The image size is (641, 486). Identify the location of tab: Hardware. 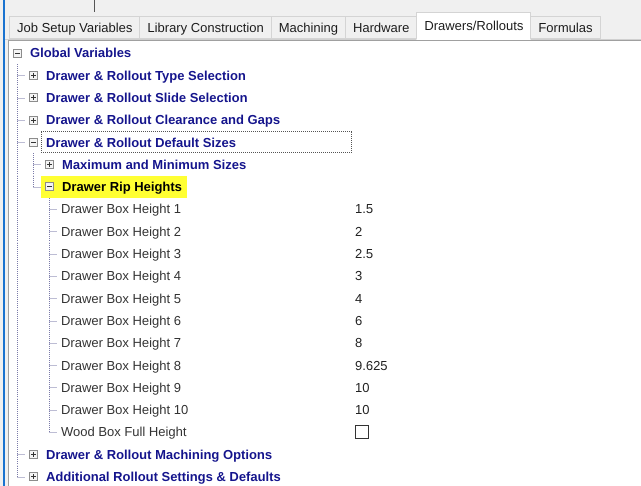
(381, 27).